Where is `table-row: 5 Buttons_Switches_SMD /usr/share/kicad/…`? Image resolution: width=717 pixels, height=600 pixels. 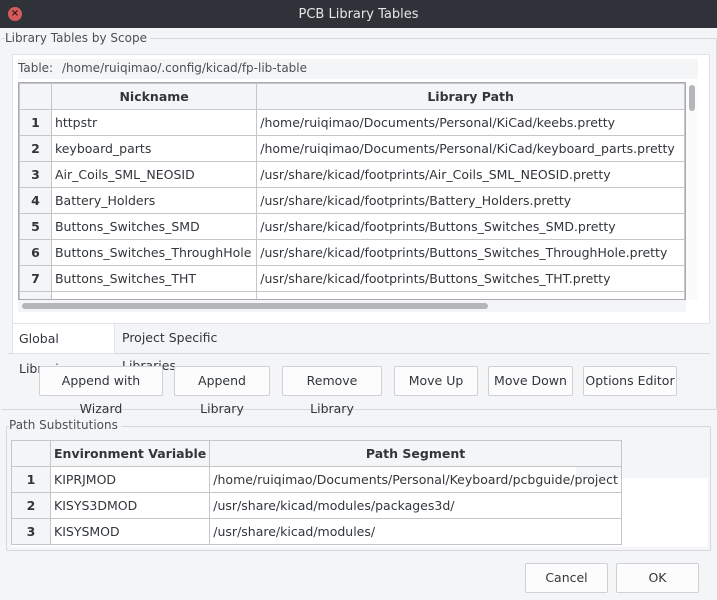
table-row: 5 Buttons_Switches_SMD /usr/share/kicad/… is located at coordinates (352, 226).